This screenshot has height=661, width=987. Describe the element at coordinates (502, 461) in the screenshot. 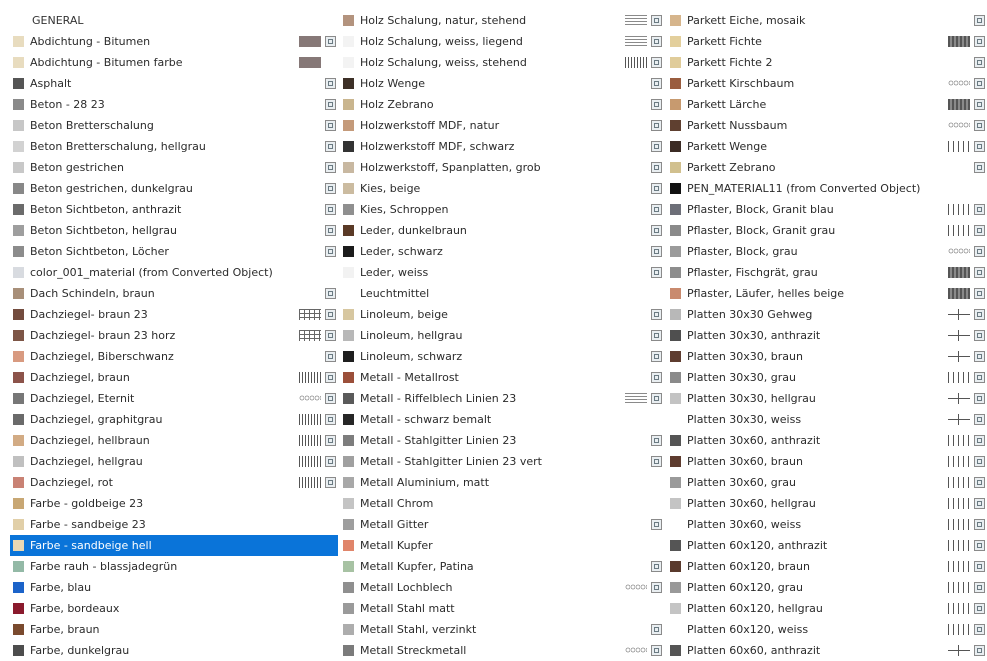

I see `material-item: Metall - Stahlgitter Linien 23 vert` at that location.